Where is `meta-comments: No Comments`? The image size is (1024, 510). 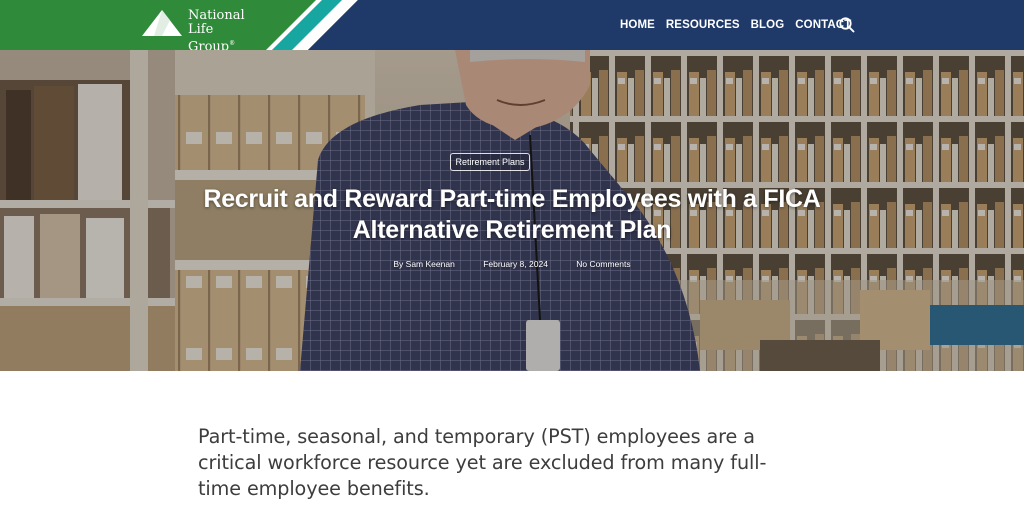
meta-comments: No Comments is located at coordinates (603, 264).